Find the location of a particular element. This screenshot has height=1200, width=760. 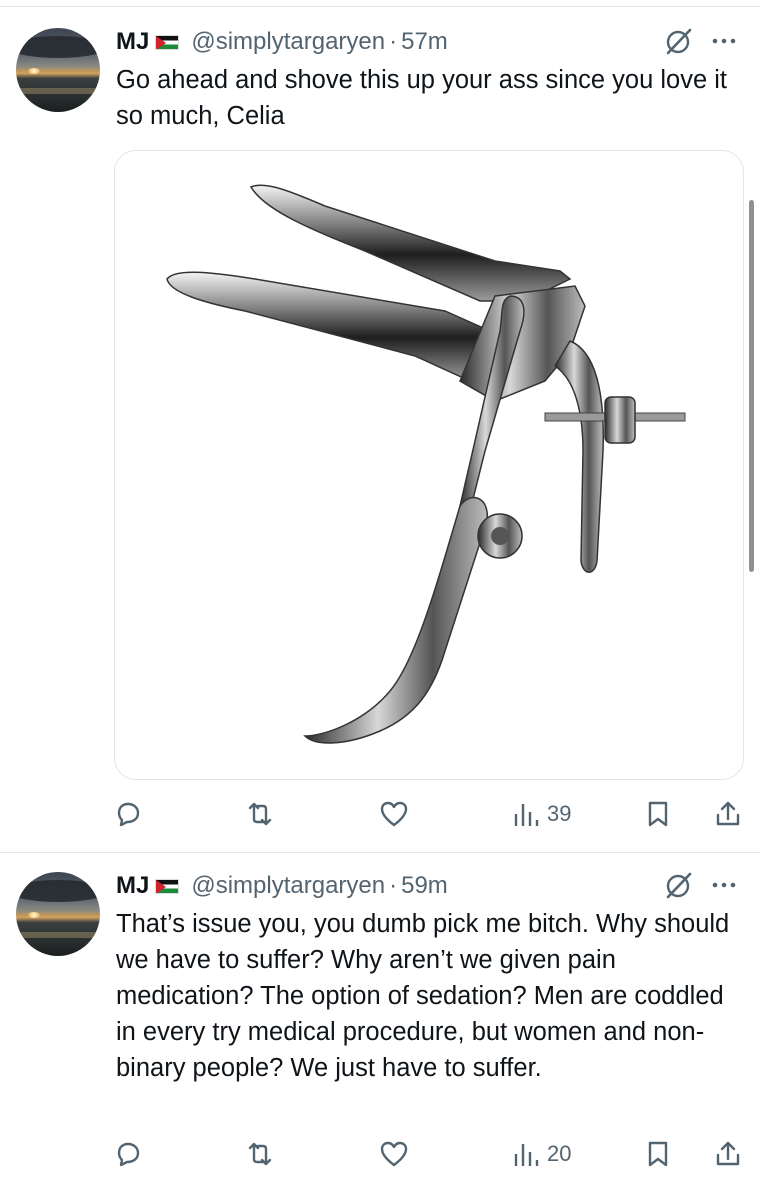

views-button: 20 is located at coordinates (542, 1154).